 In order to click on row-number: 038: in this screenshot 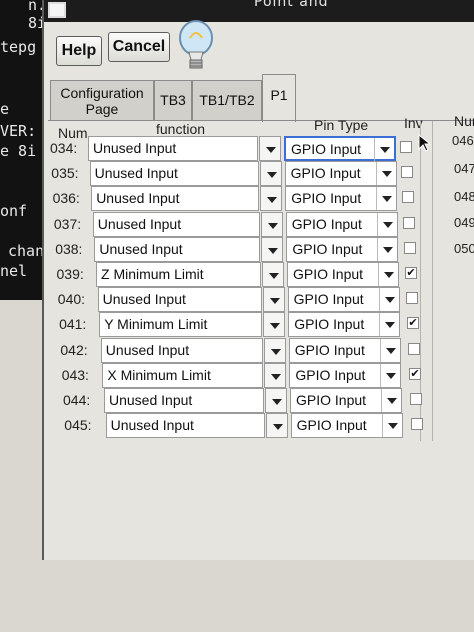, I will do `click(69, 248)`.